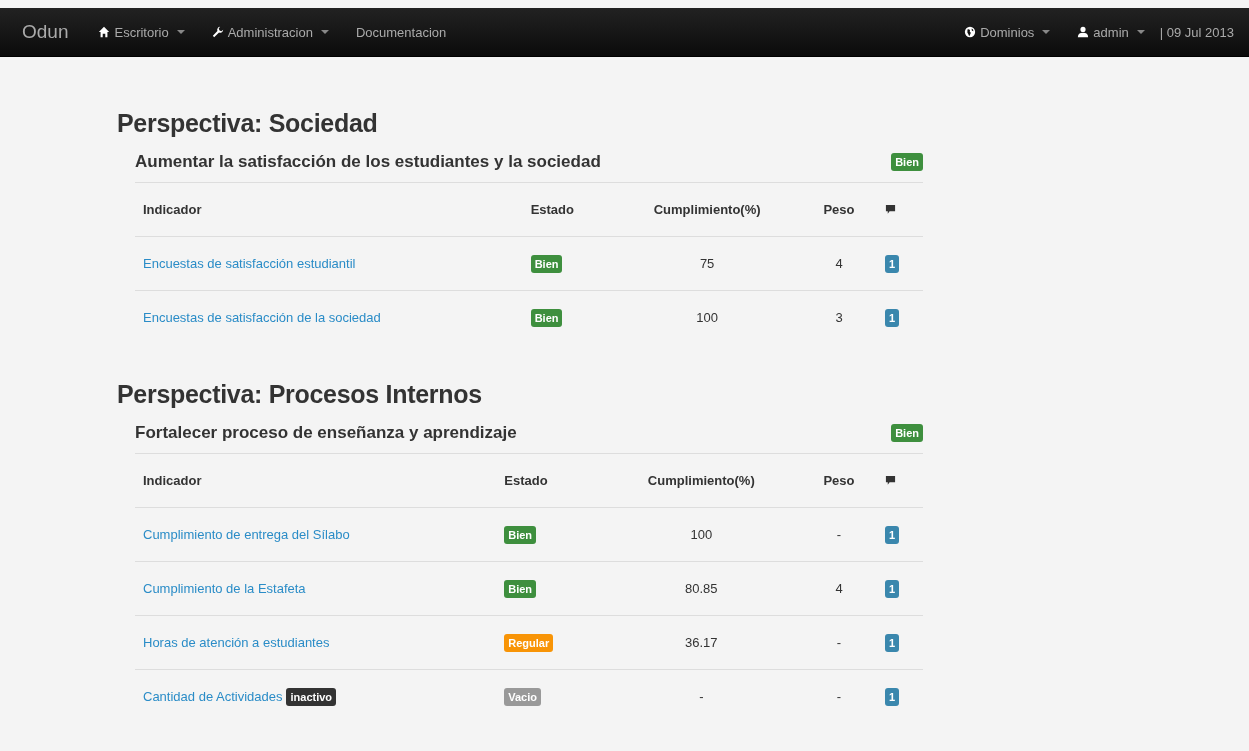 This screenshot has width=1249, height=751. What do you see at coordinates (45, 32) in the screenshot?
I see `brand-link: Odun` at bounding box center [45, 32].